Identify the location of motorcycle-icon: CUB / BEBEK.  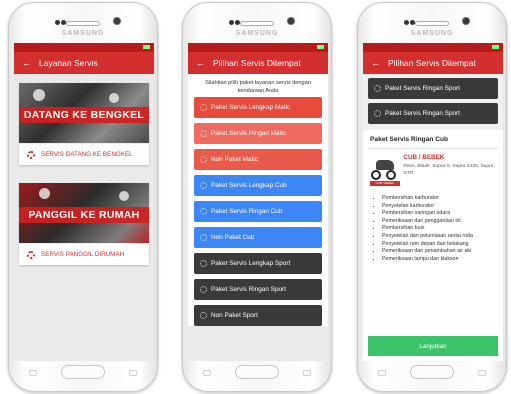
(385, 170).